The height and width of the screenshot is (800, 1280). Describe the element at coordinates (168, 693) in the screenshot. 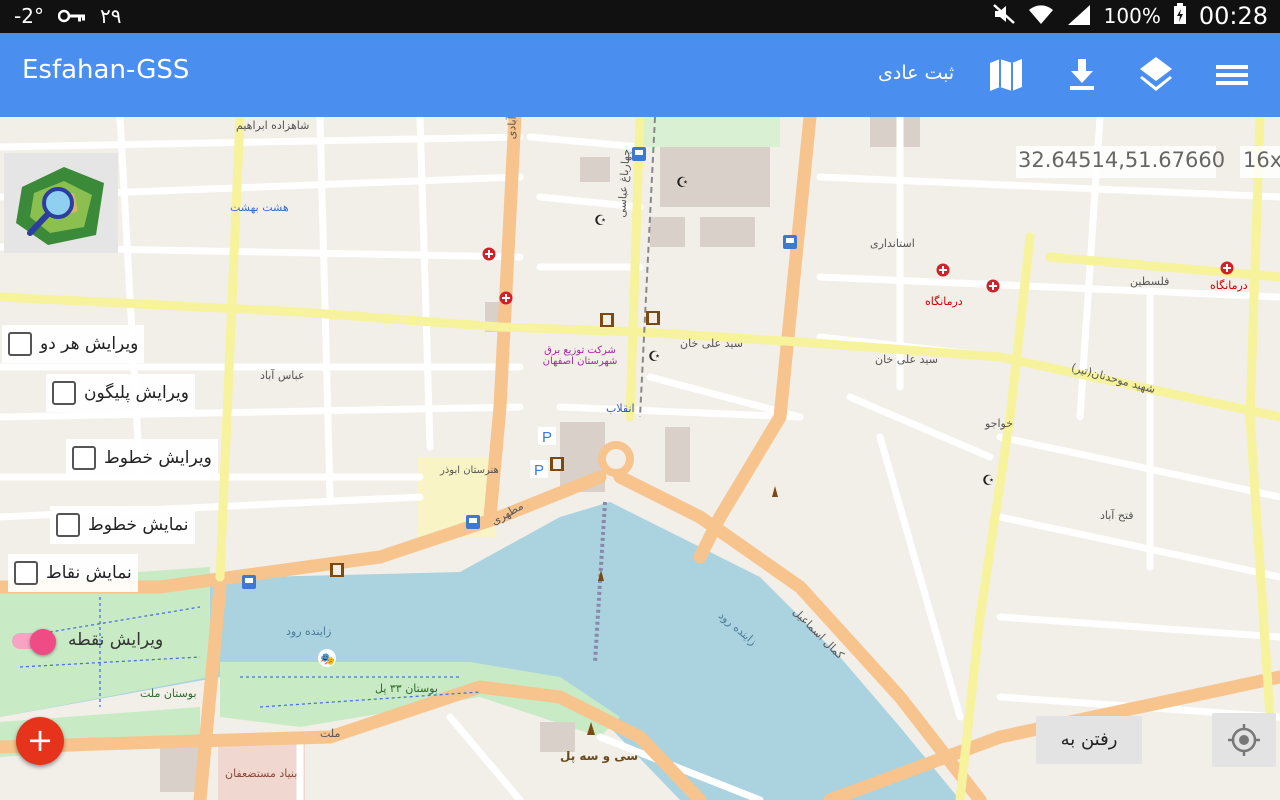

I see `map-label: بوستان ملت` at that location.